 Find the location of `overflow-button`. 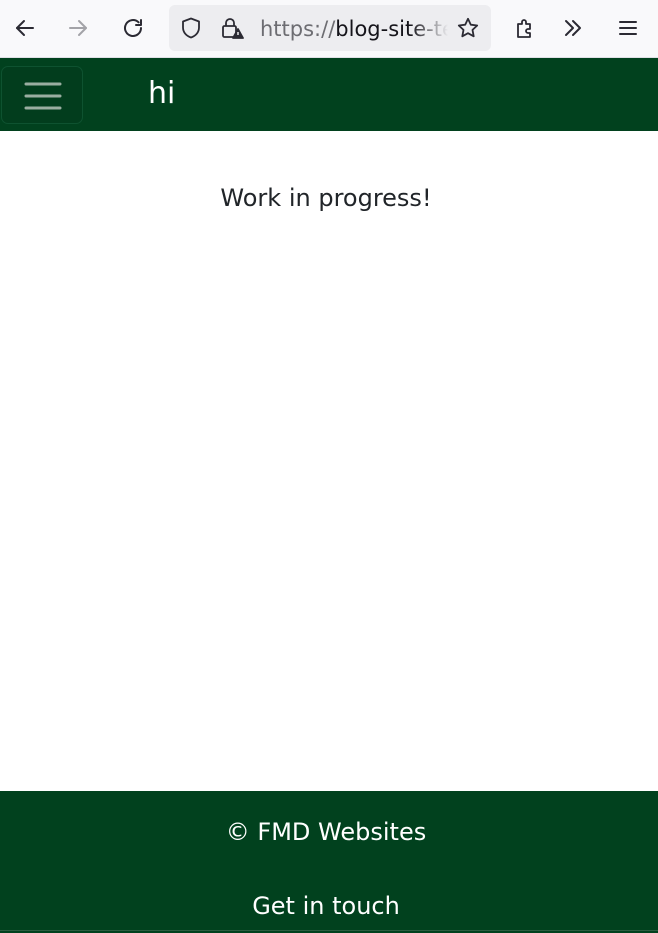

overflow-button is located at coordinates (573, 28).